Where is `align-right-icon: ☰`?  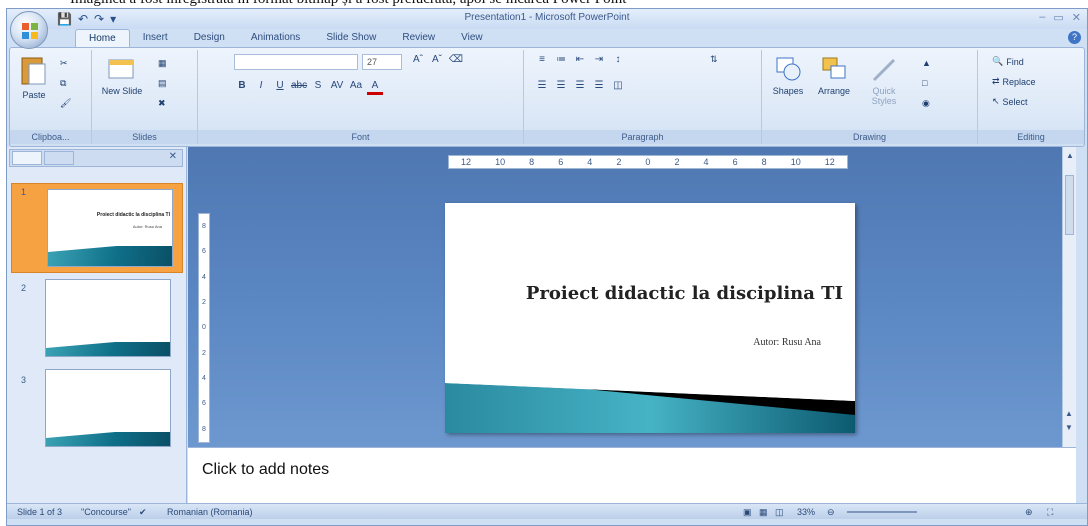 align-right-icon: ☰ is located at coordinates (580, 87).